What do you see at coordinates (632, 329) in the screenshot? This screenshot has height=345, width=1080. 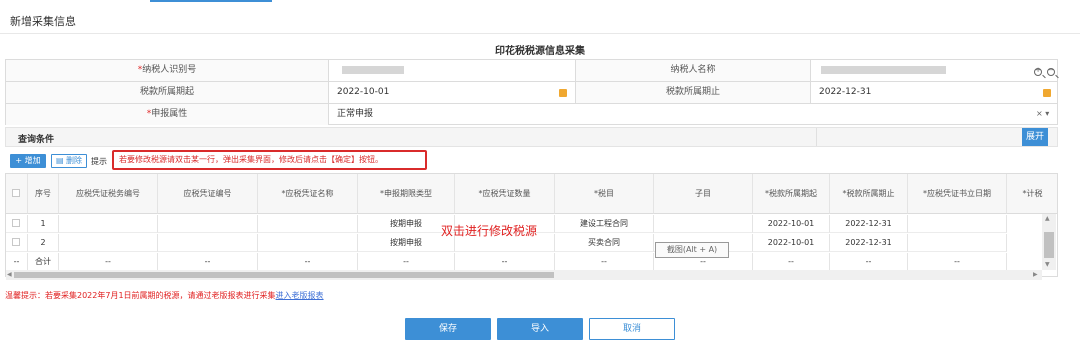 I see `cancel-button: 取消` at bounding box center [632, 329].